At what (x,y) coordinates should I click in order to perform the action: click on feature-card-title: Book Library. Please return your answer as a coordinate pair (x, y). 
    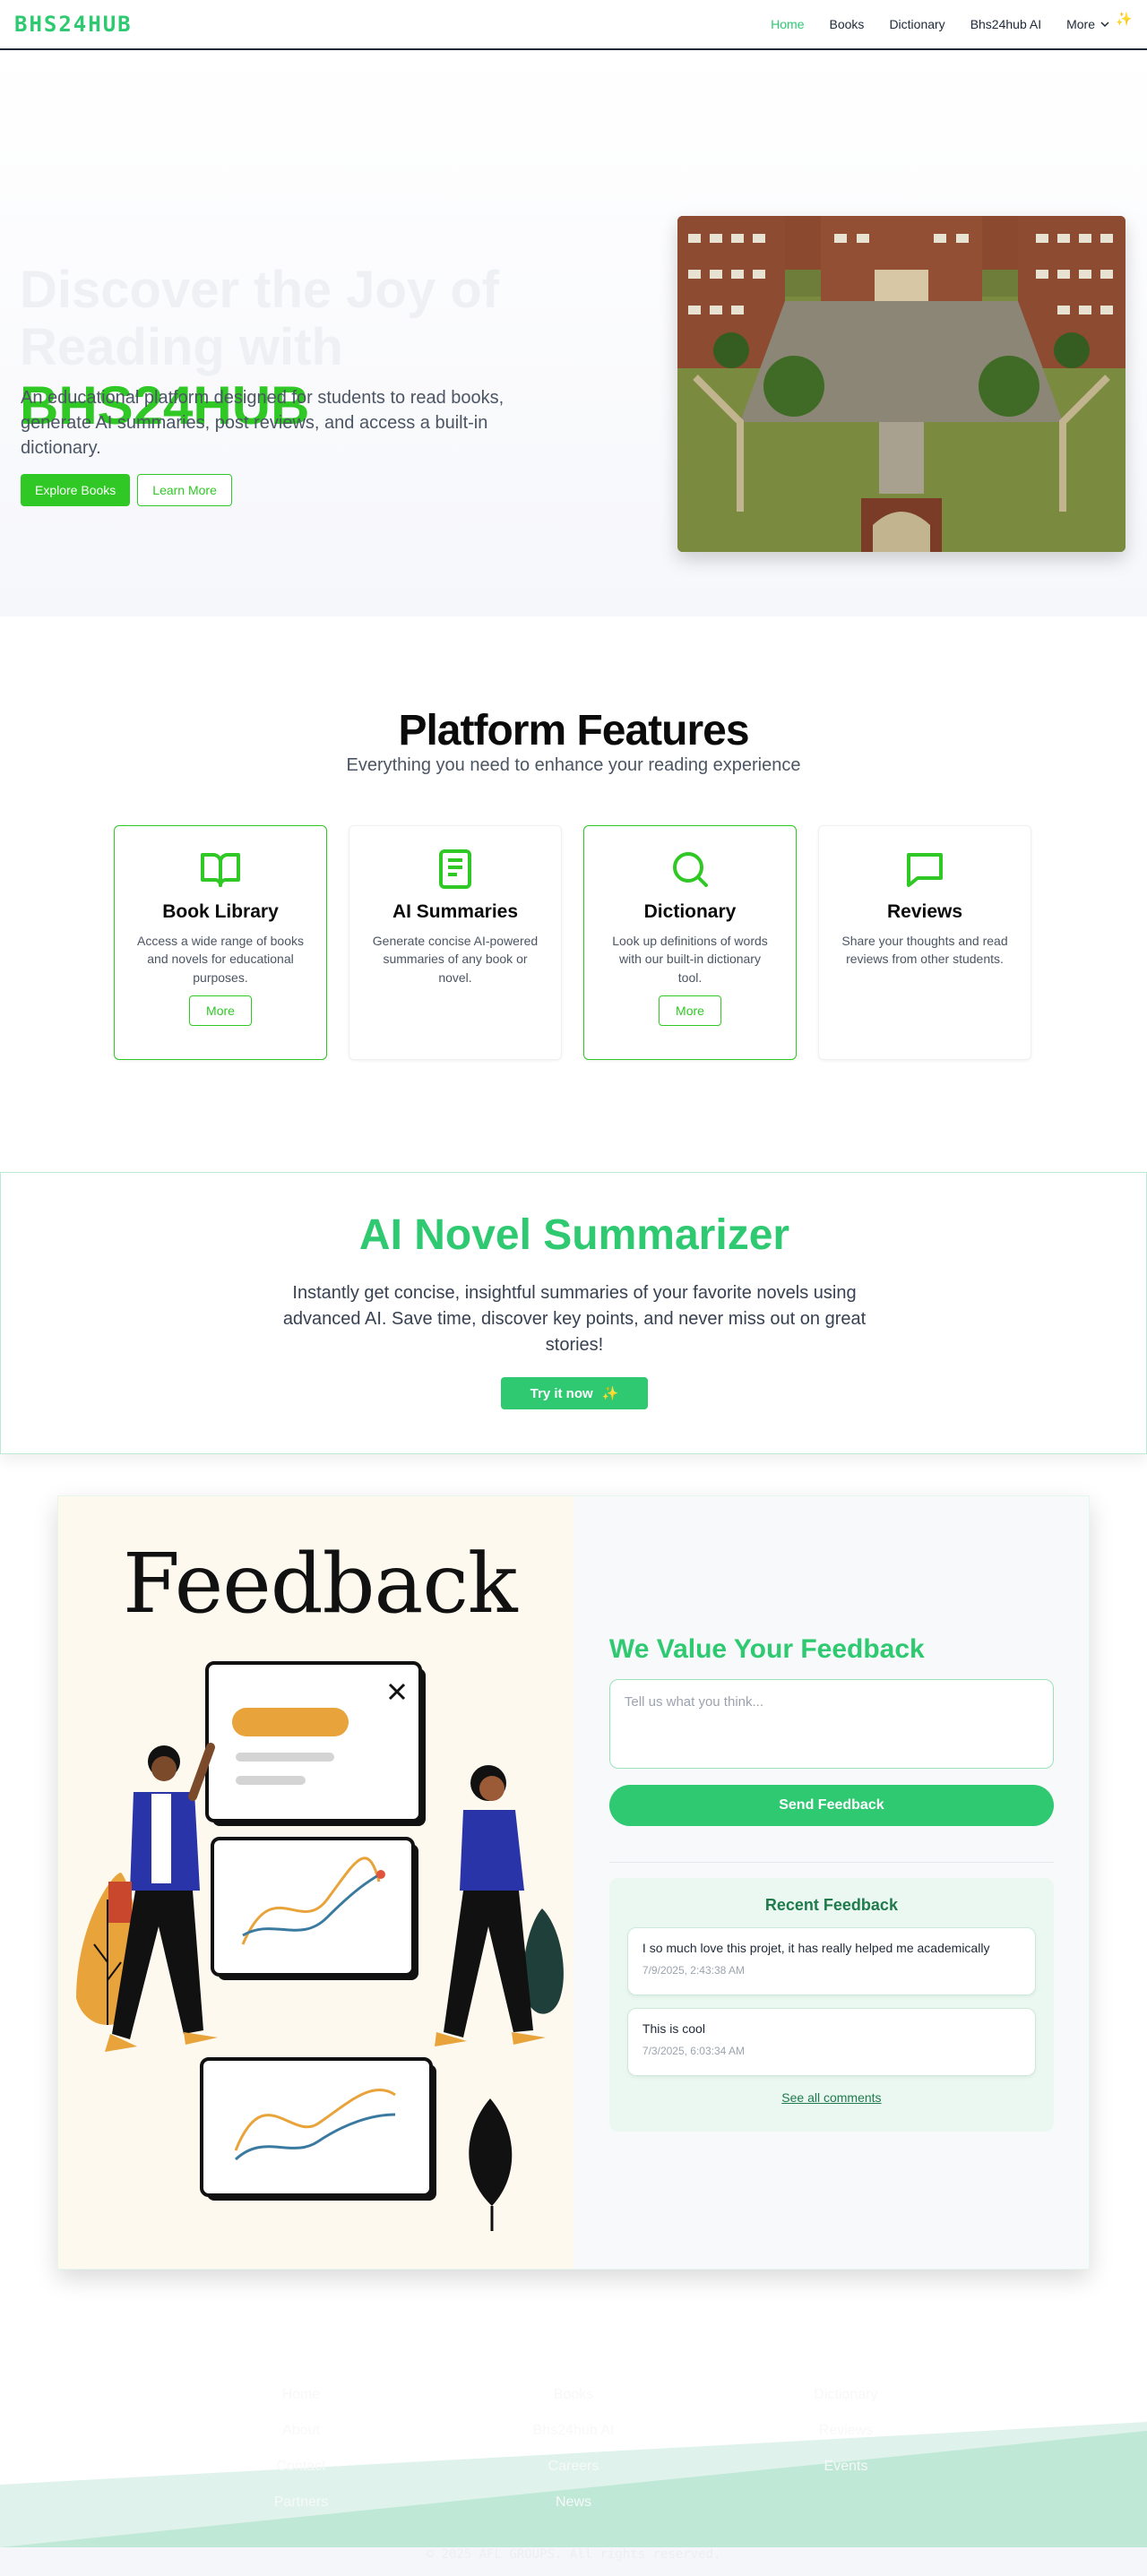
    Looking at the image, I should click on (220, 912).